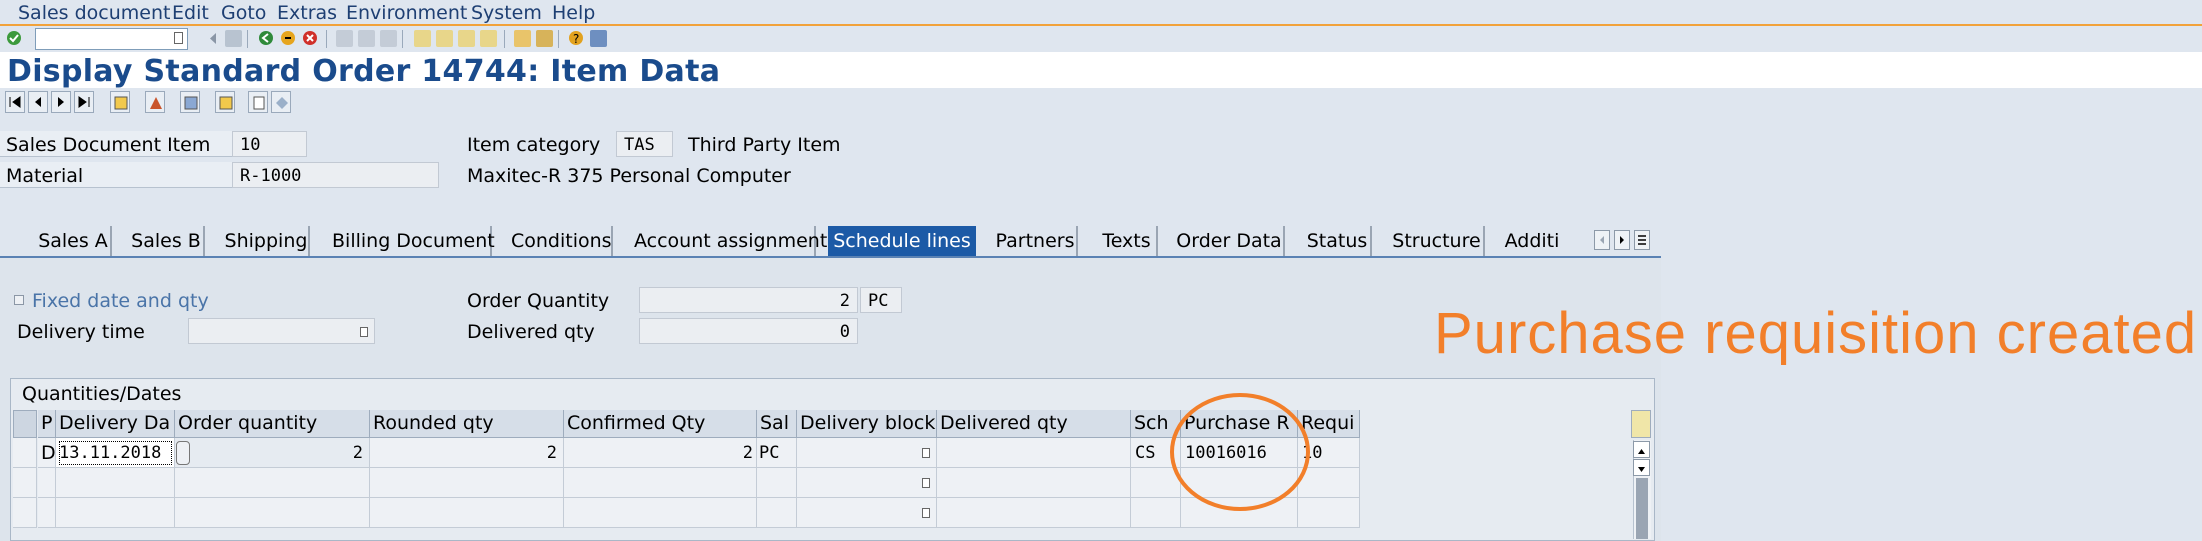 This screenshot has height=541, width=2202. Describe the element at coordinates (307, 13) in the screenshot. I see `menu-extras: Extras` at that location.